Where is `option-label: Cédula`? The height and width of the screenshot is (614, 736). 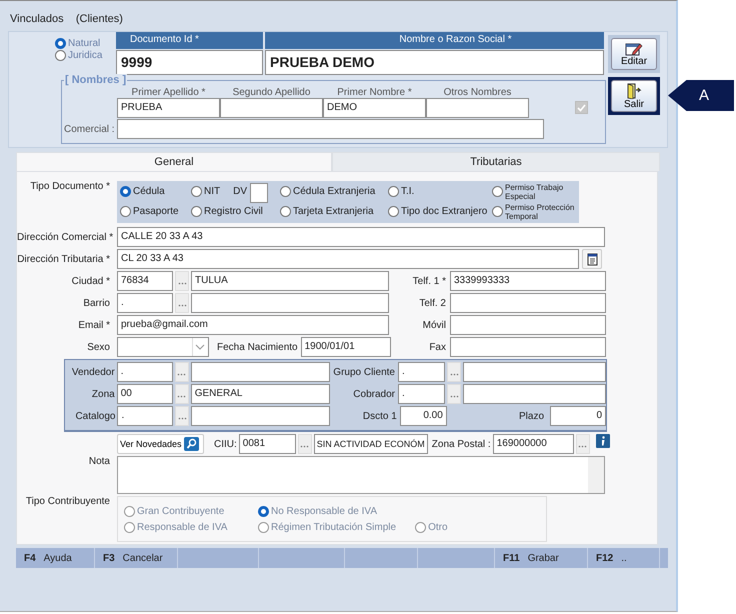 option-label: Cédula is located at coordinates (149, 191).